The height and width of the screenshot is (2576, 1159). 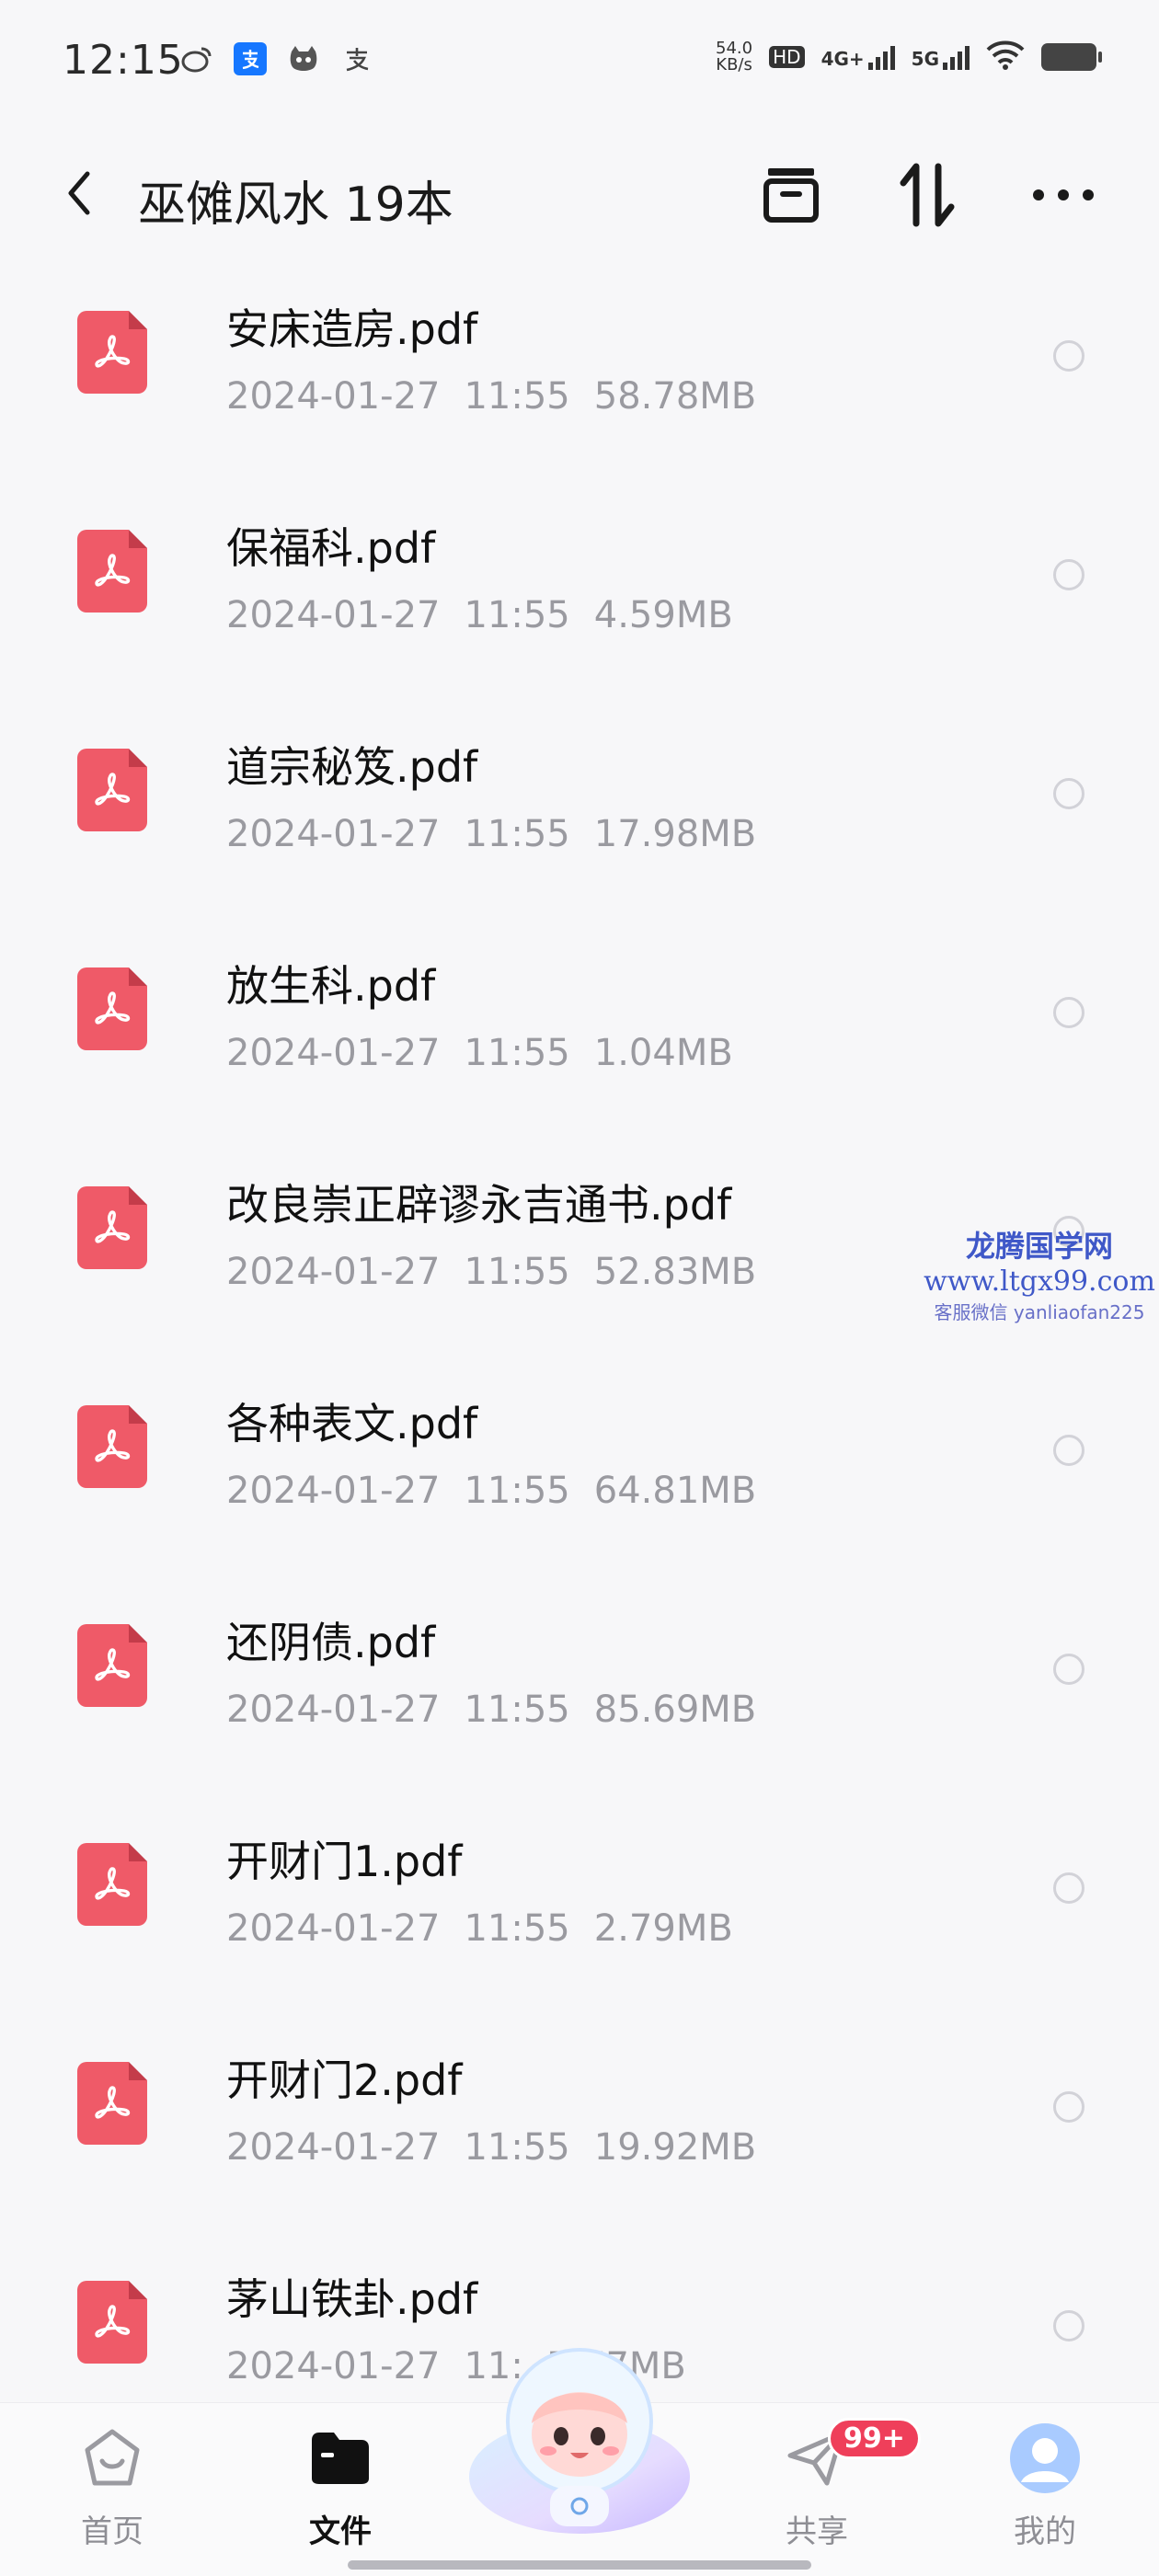 What do you see at coordinates (663, 1929) in the screenshot?
I see `file-size: 2.79MB` at bounding box center [663, 1929].